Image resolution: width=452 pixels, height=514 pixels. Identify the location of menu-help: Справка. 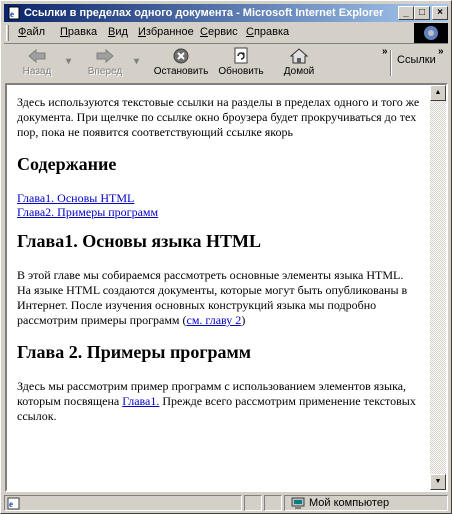
(267, 32).